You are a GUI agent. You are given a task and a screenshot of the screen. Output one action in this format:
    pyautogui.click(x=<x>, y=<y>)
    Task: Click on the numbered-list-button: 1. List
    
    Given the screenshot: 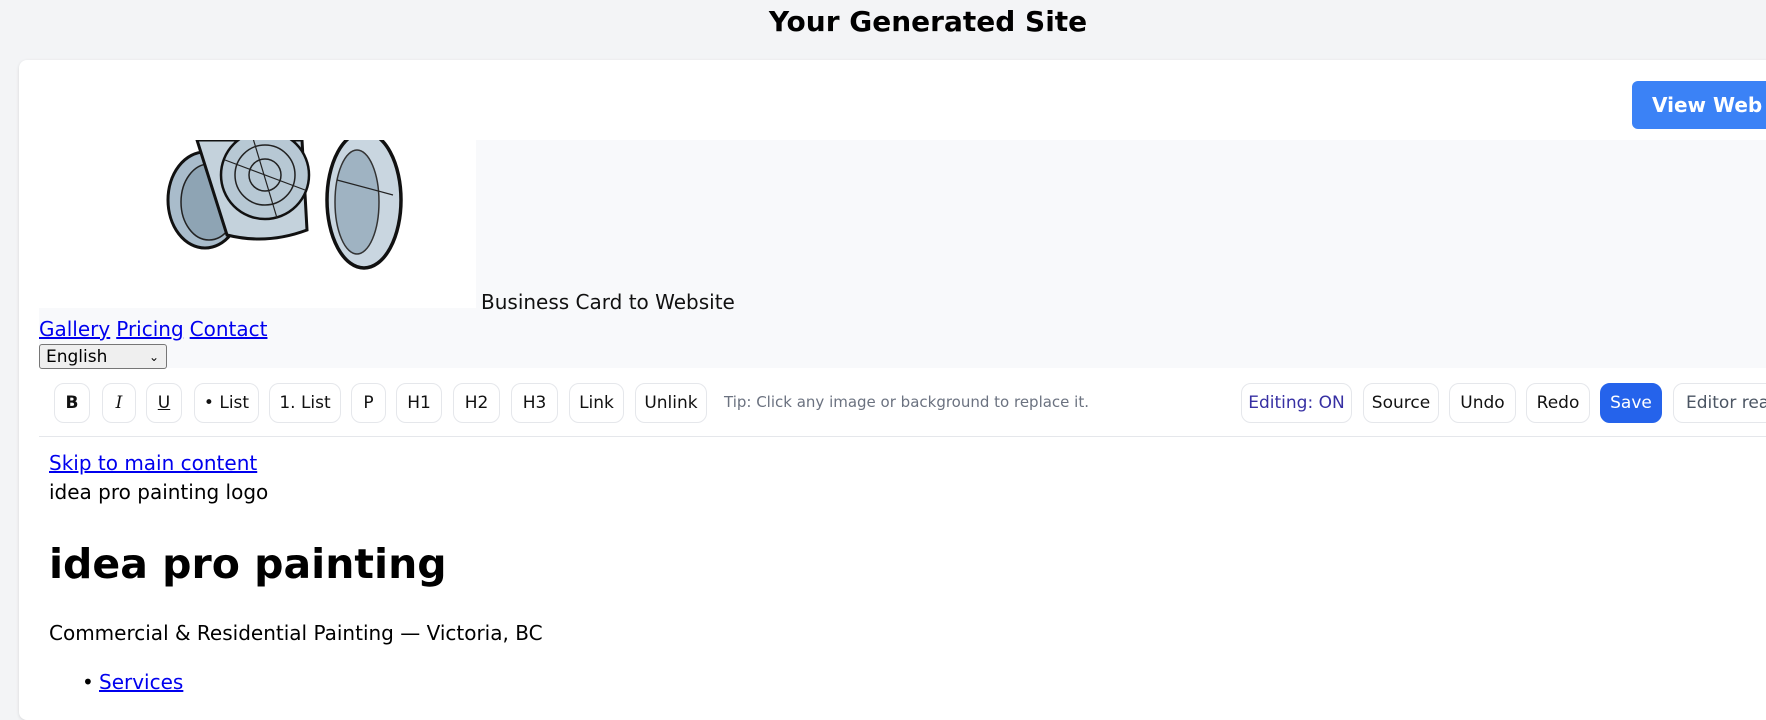 What is the action you would take?
    pyautogui.click(x=305, y=403)
    